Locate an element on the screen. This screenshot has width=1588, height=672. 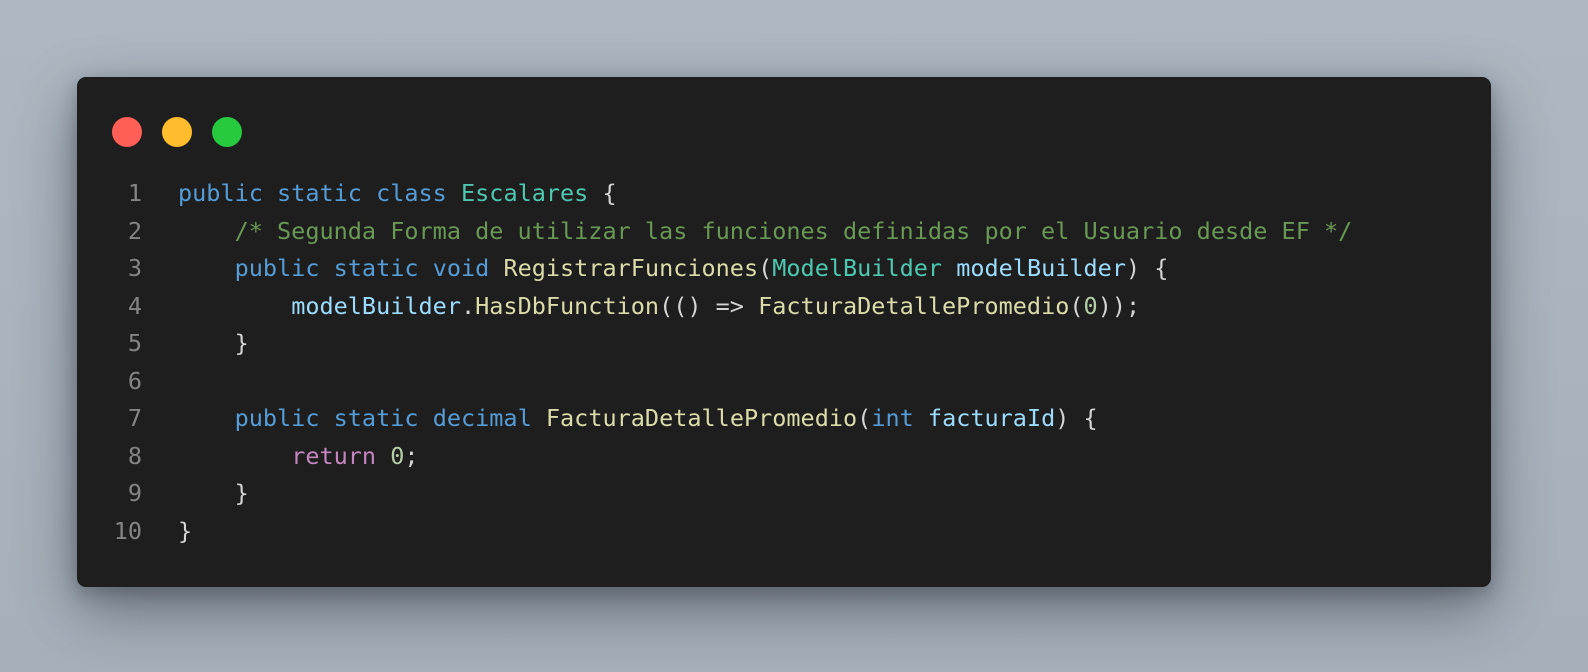
code-line: 6 is located at coordinates (784, 382).